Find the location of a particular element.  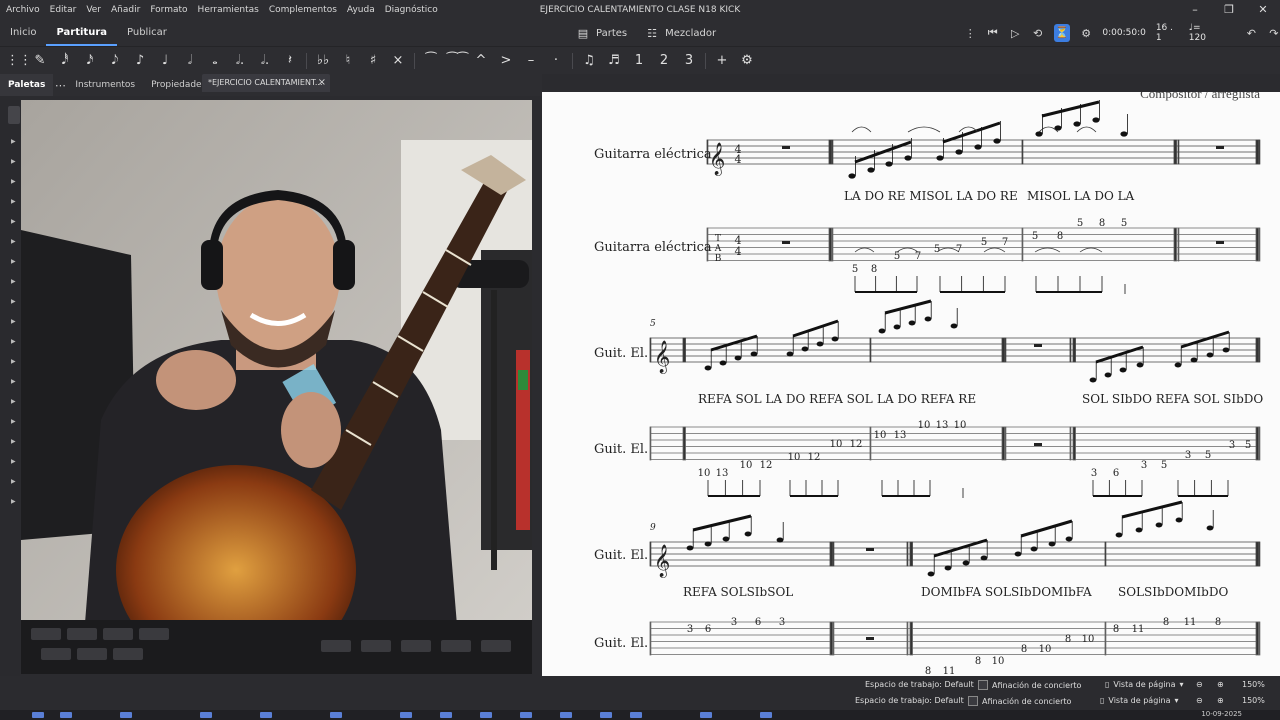

menu-complementos: Complementos is located at coordinates (303, 10).